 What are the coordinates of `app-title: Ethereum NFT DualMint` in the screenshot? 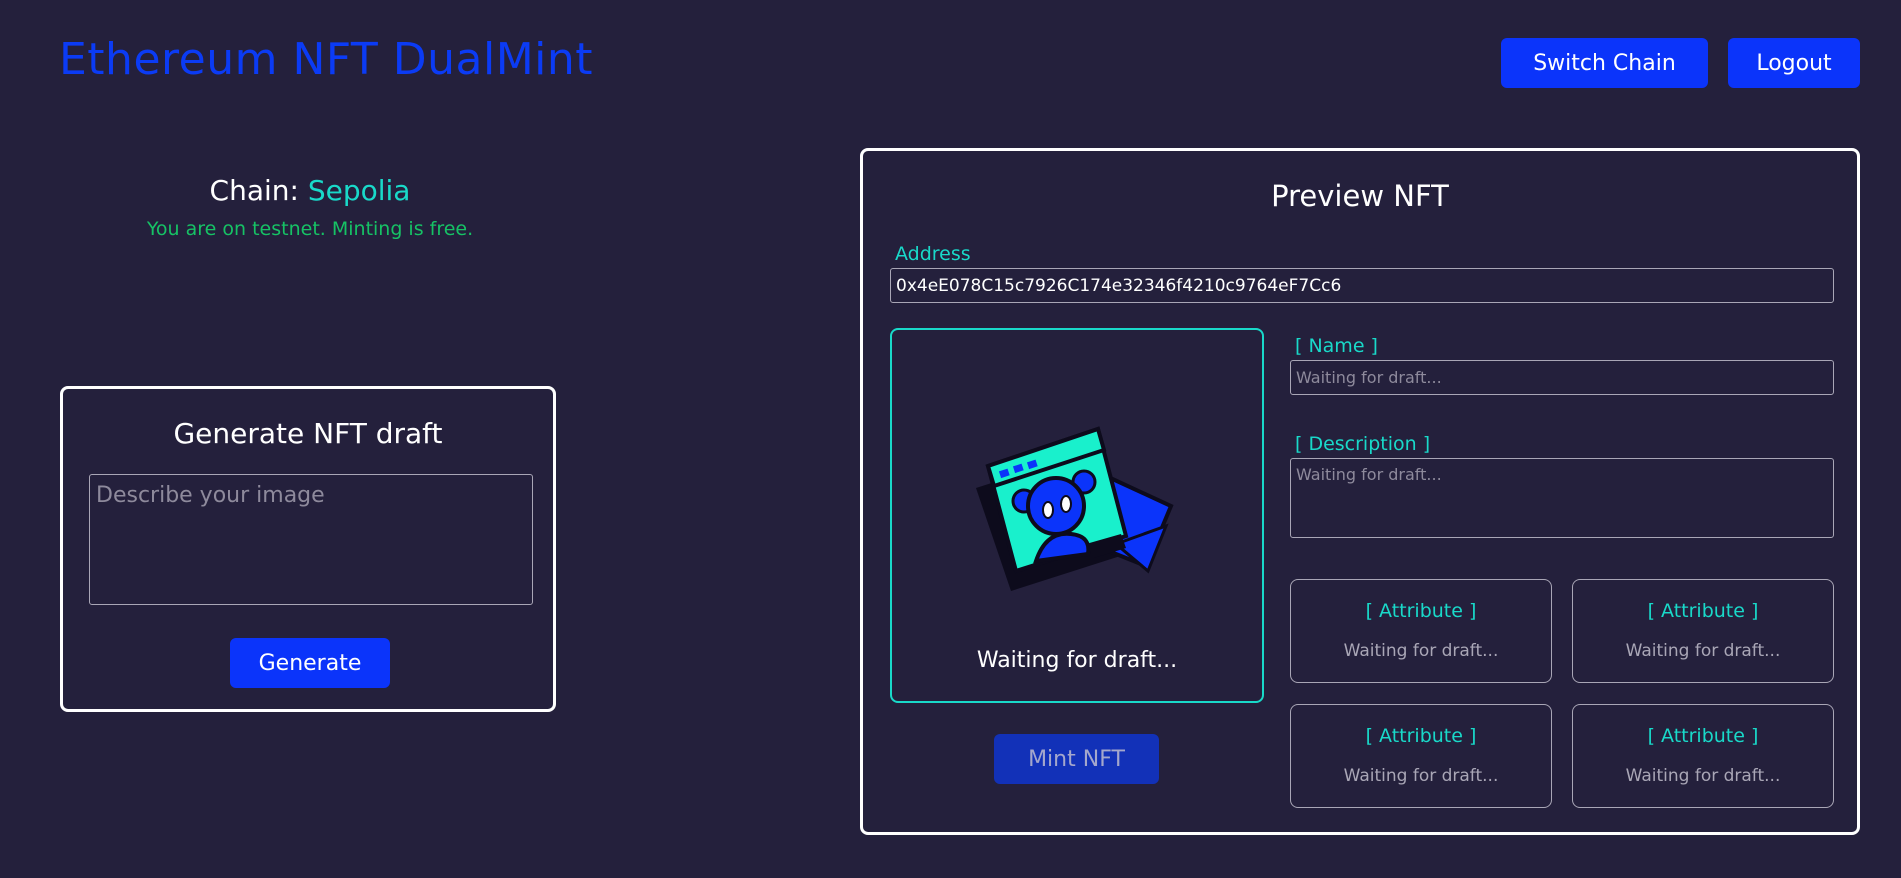 It's located at (326, 59).